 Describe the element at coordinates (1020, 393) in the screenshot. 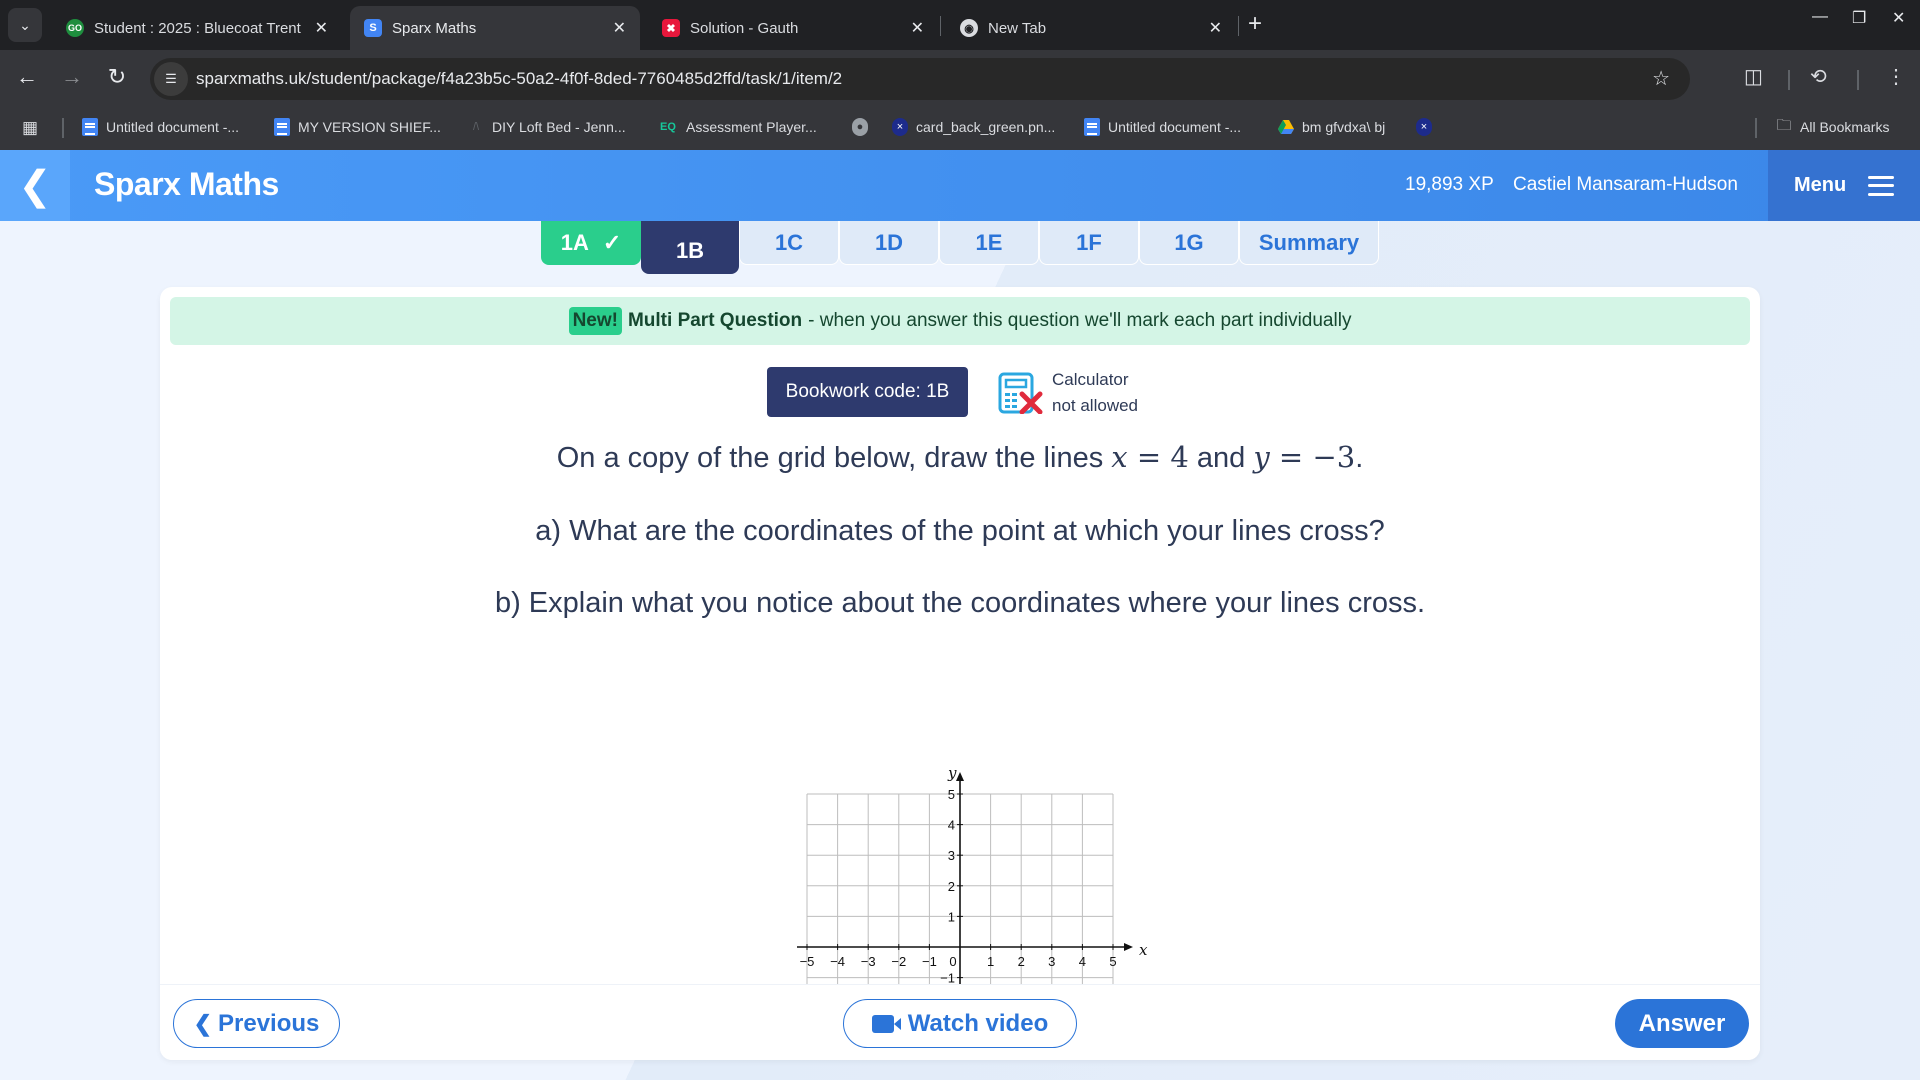

I see `calculator-not-allowed-icon` at that location.